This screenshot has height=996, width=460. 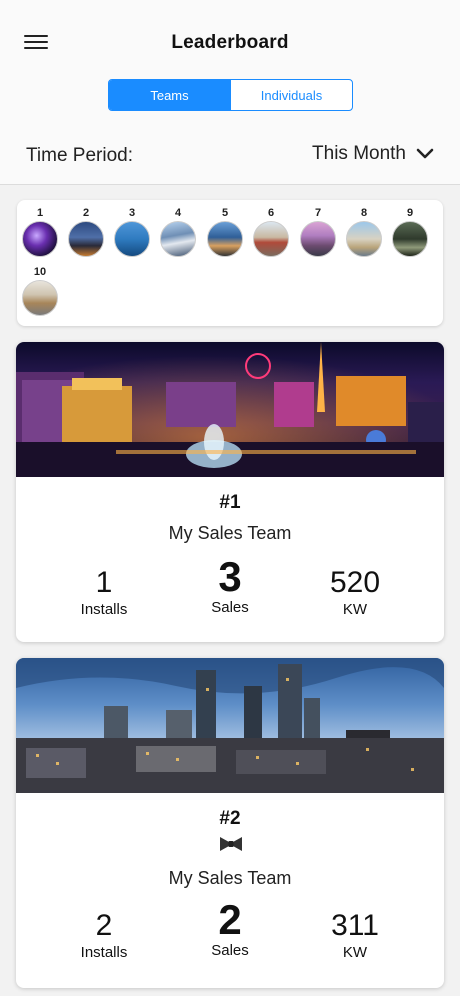 I want to click on stat-sales: 3 Sales, so click(x=230, y=585).